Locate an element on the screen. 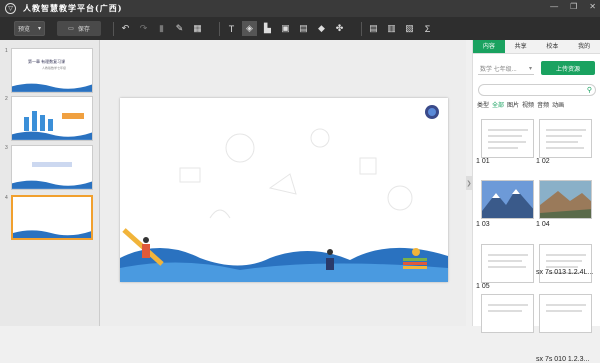 This screenshot has width=600, height=363. slide-thumbnail-panel: 1 第一章 有理数复习课 人教版数学七年级 2 3 4 is located at coordinates (50, 183).